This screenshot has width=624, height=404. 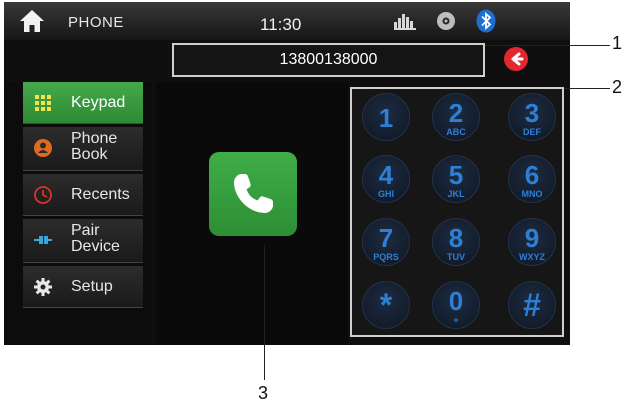 I want to click on key-letters: JKL, so click(x=456, y=194).